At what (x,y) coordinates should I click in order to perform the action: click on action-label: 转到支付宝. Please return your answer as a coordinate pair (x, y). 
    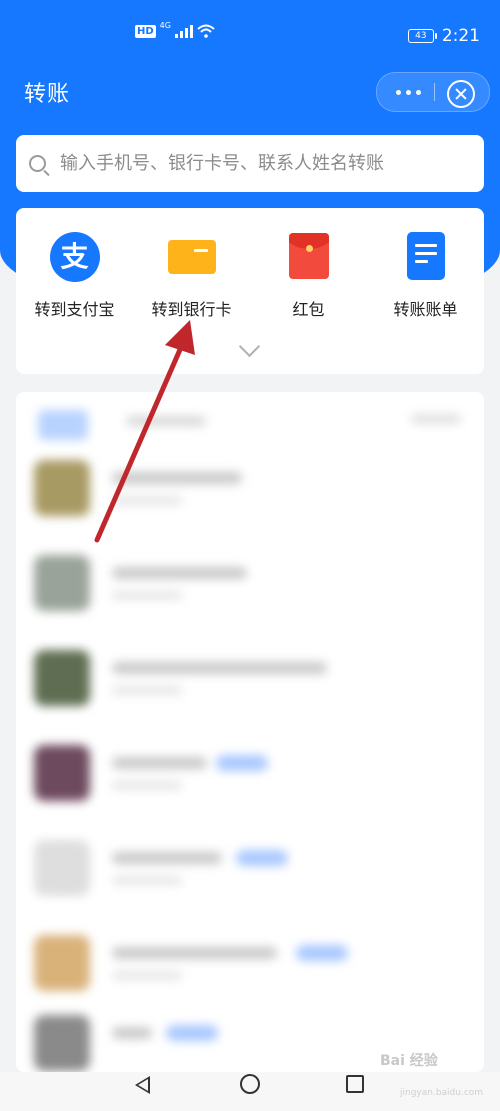
    Looking at the image, I should click on (74, 309).